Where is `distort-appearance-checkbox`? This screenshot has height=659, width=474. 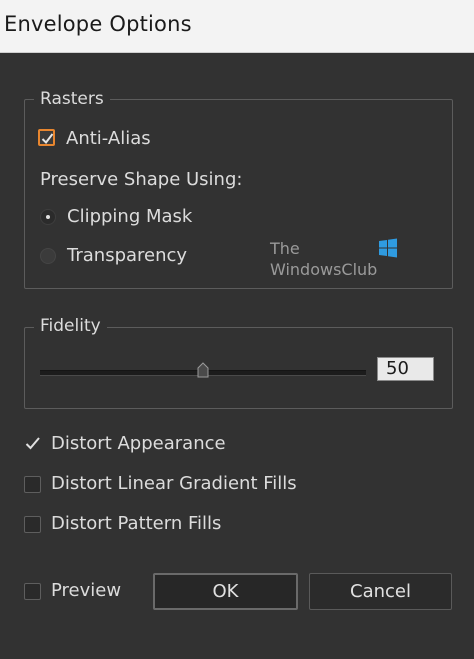 distort-appearance-checkbox is located at coordinates (32, 443).